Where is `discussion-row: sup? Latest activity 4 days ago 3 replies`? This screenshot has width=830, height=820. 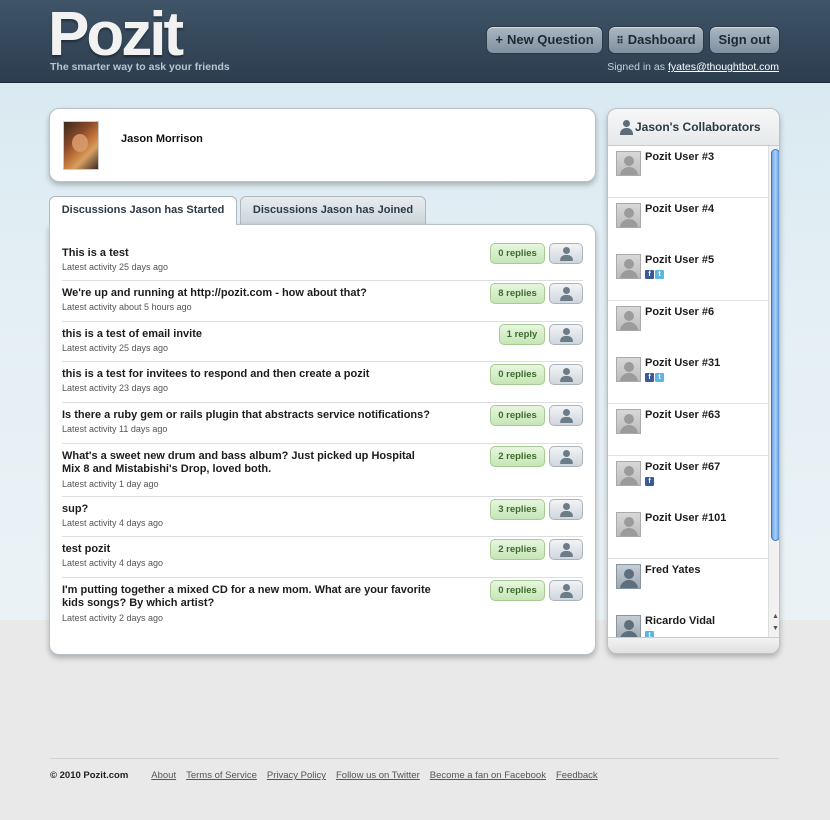
discussion-row: sup? Latest activity 4 days ago 3 replies is located at coordinates (322, 517).